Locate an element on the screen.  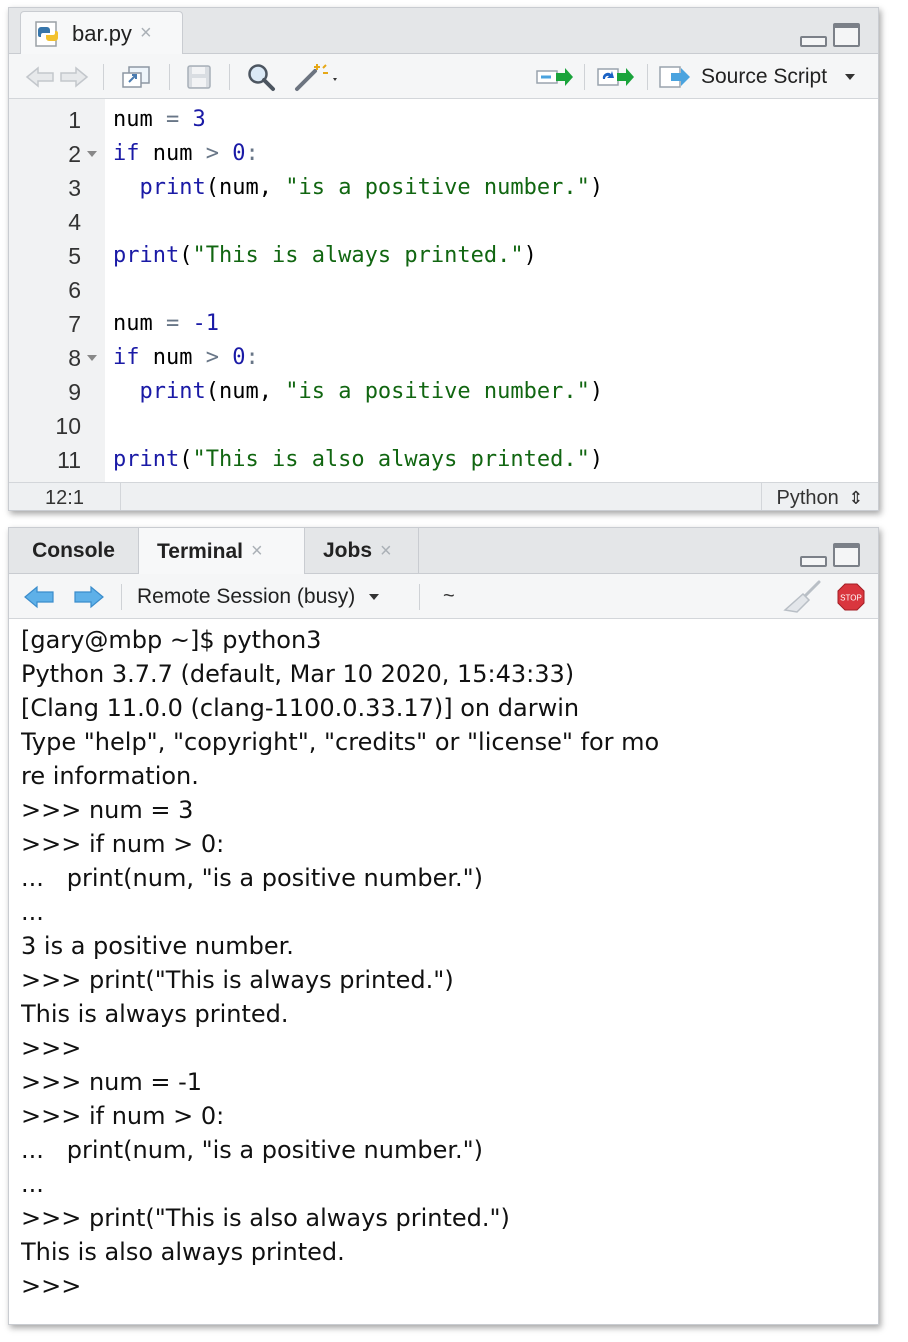
terminal-line: 3 is a positive number. is located at coordinates (157, 946).